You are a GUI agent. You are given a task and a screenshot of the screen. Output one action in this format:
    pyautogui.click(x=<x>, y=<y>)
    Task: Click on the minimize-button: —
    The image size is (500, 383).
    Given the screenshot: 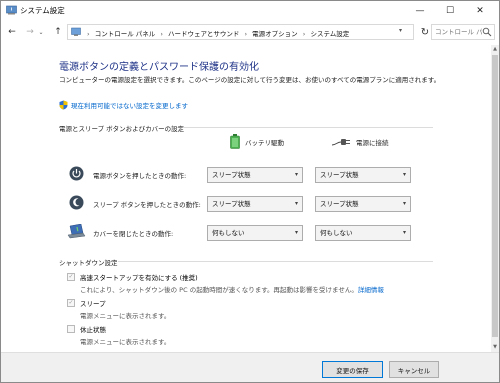 What is the action you would take?
    pyautogui.click(x=420, y=10)
    